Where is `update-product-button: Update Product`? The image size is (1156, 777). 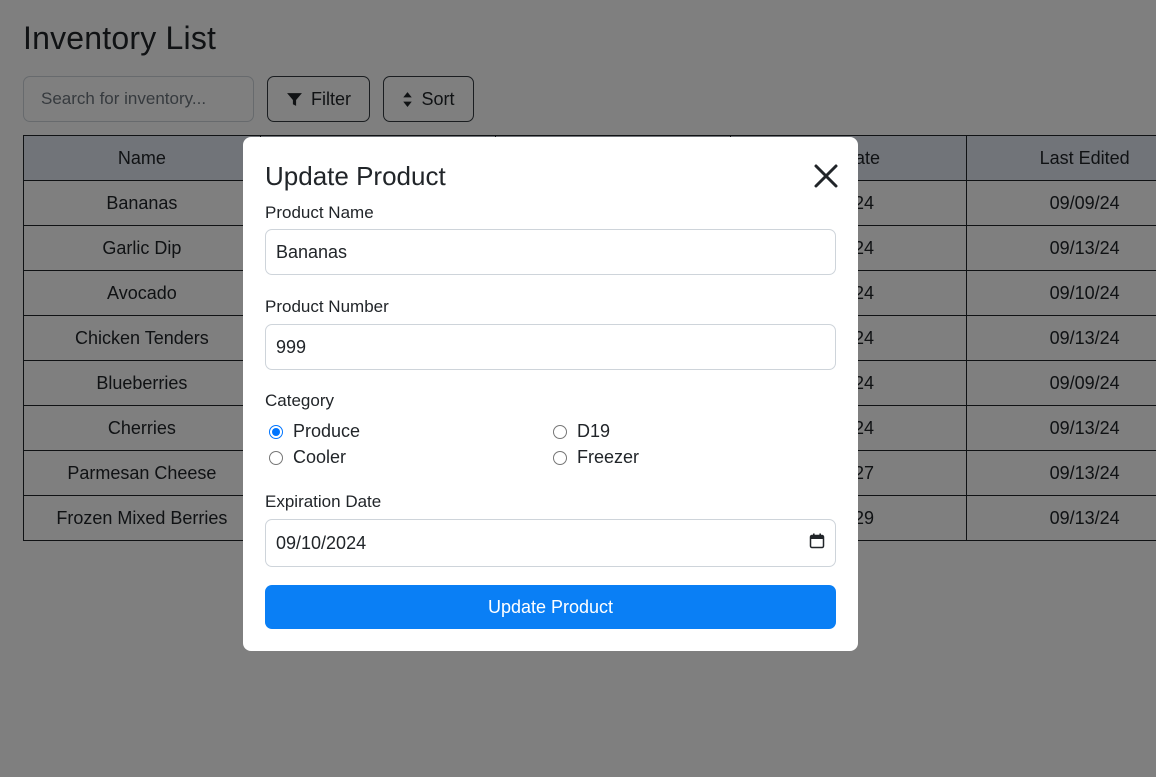 update-product-button: Update Product is located at coordinates (550, 607).